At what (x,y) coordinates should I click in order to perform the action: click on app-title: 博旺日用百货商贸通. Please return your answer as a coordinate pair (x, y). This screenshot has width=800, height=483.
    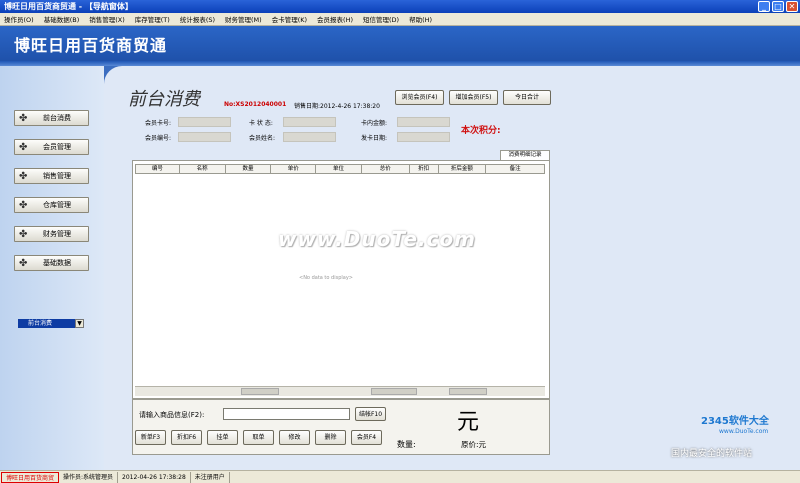
    Looking at the image, I should click on (91, 45).